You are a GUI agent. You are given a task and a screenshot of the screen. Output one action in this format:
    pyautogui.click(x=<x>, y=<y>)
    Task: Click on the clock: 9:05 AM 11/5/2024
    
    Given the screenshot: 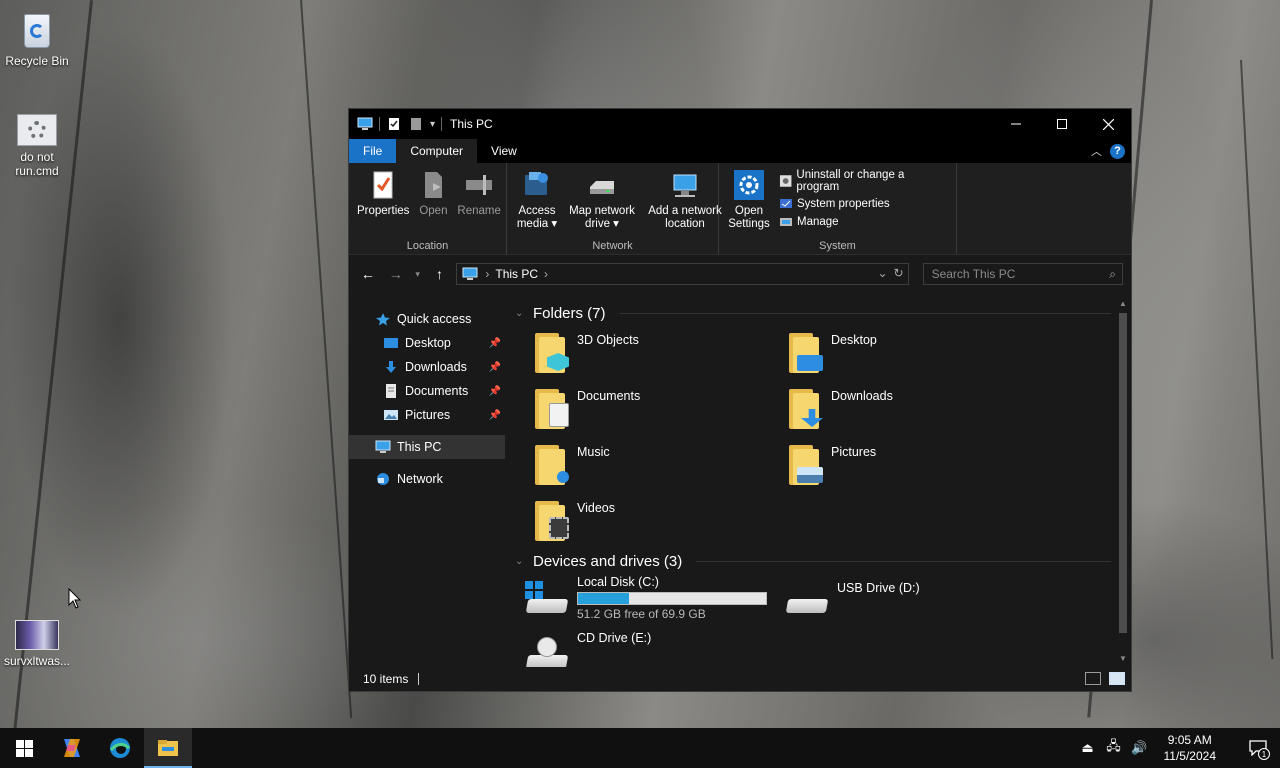 What is the action you would take?
    pyautogui.click(x=1190, y=748)
    